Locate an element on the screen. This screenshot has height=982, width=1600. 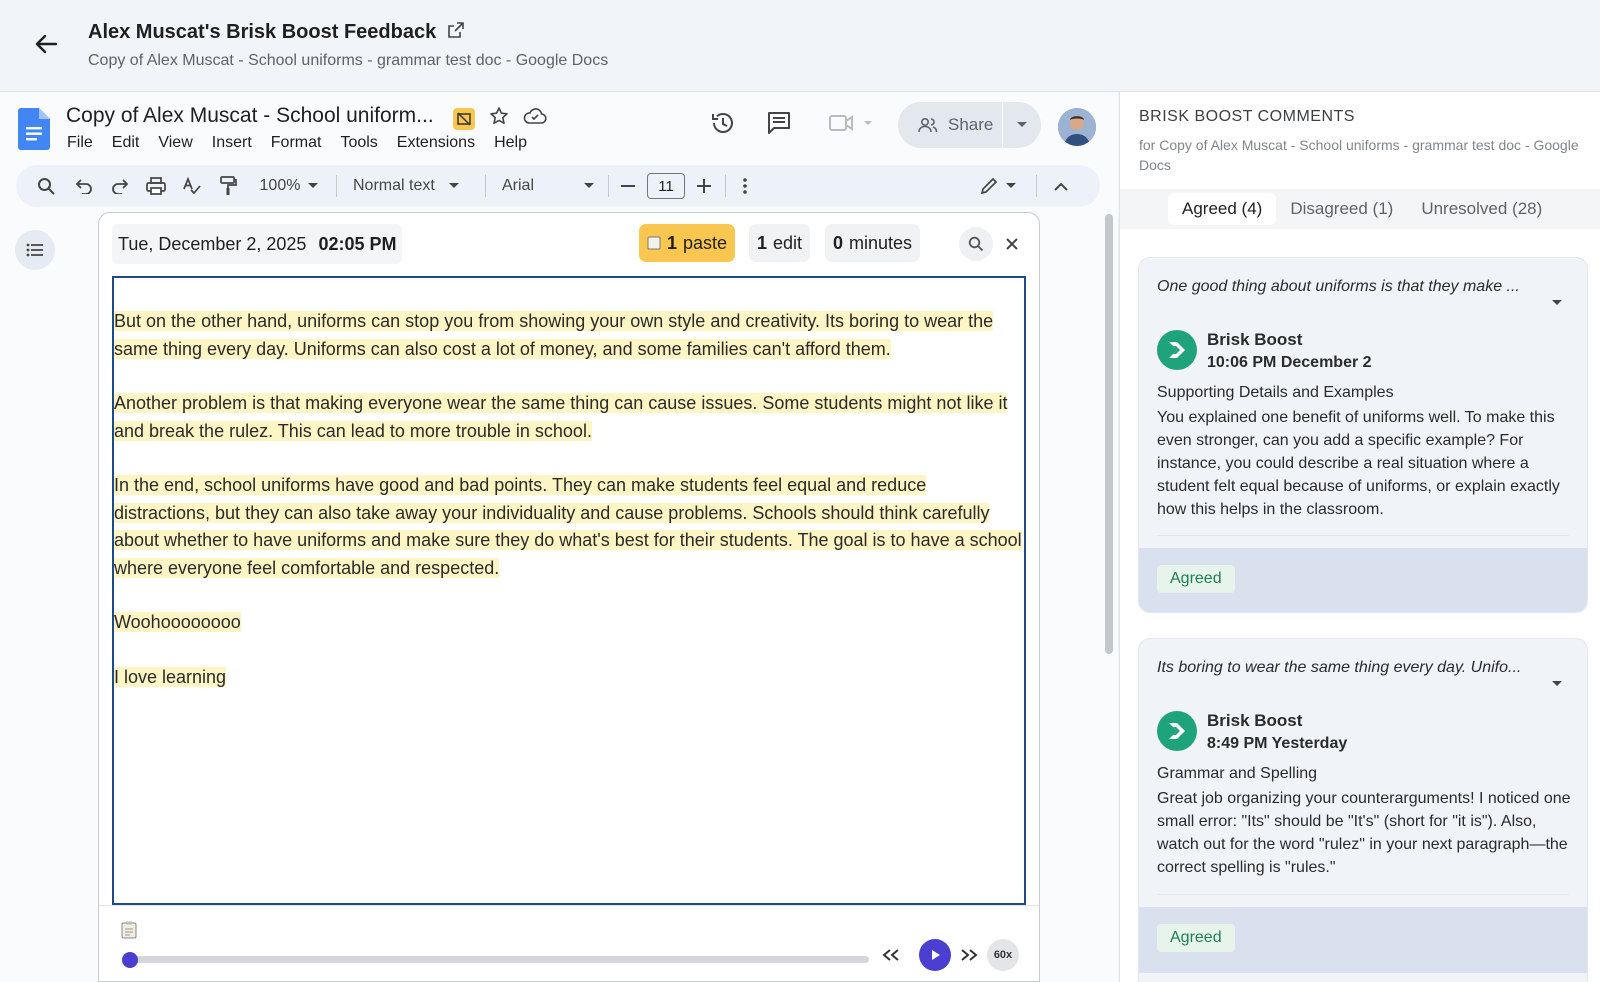
play-icon is located at coordinates (936, 955).